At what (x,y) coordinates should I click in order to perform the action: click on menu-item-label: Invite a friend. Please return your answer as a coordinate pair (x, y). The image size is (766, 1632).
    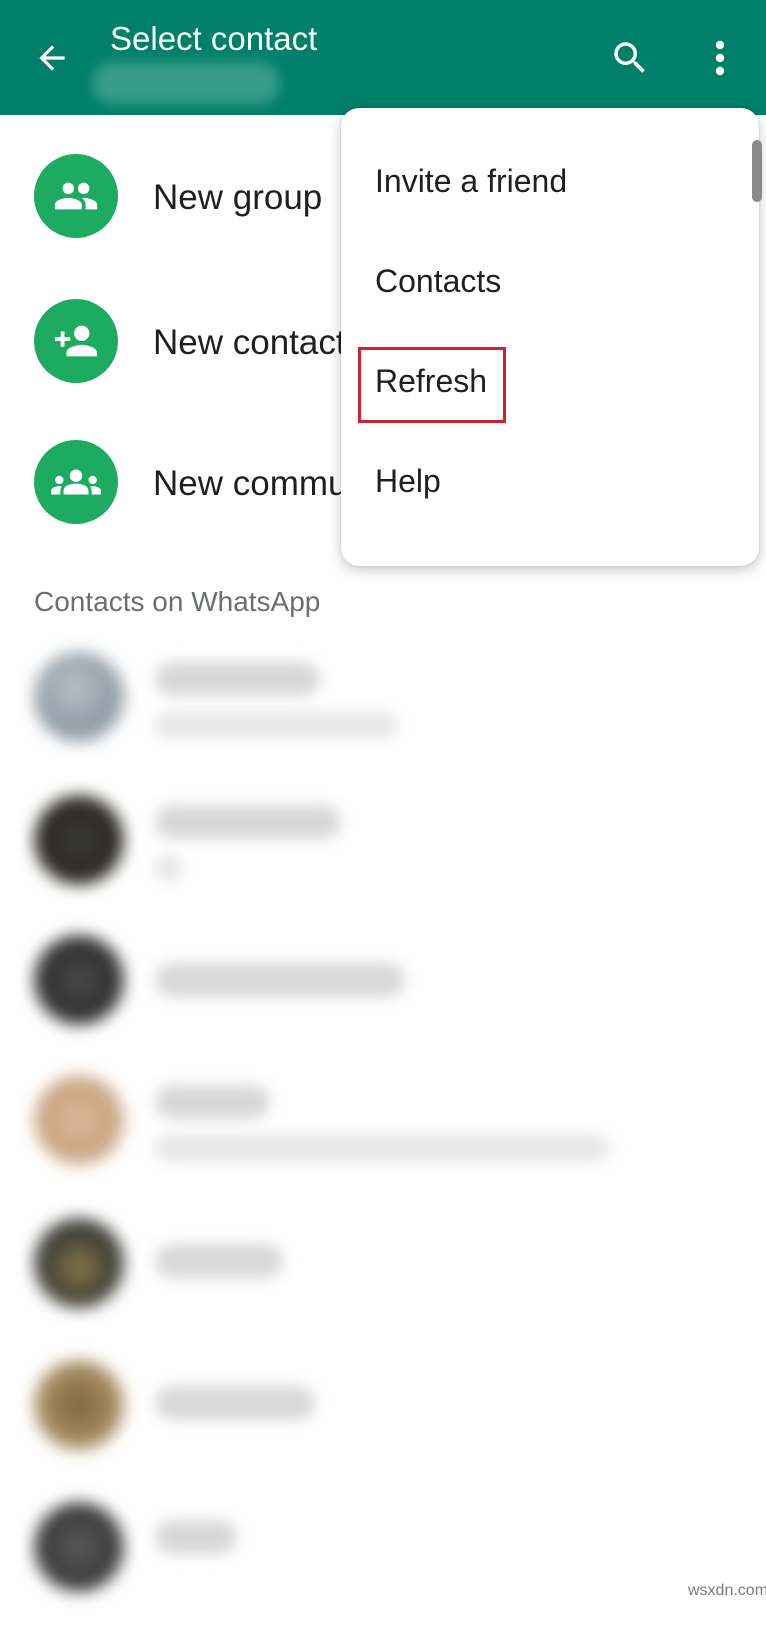
    Looking at the image, I should click on (471, 181).